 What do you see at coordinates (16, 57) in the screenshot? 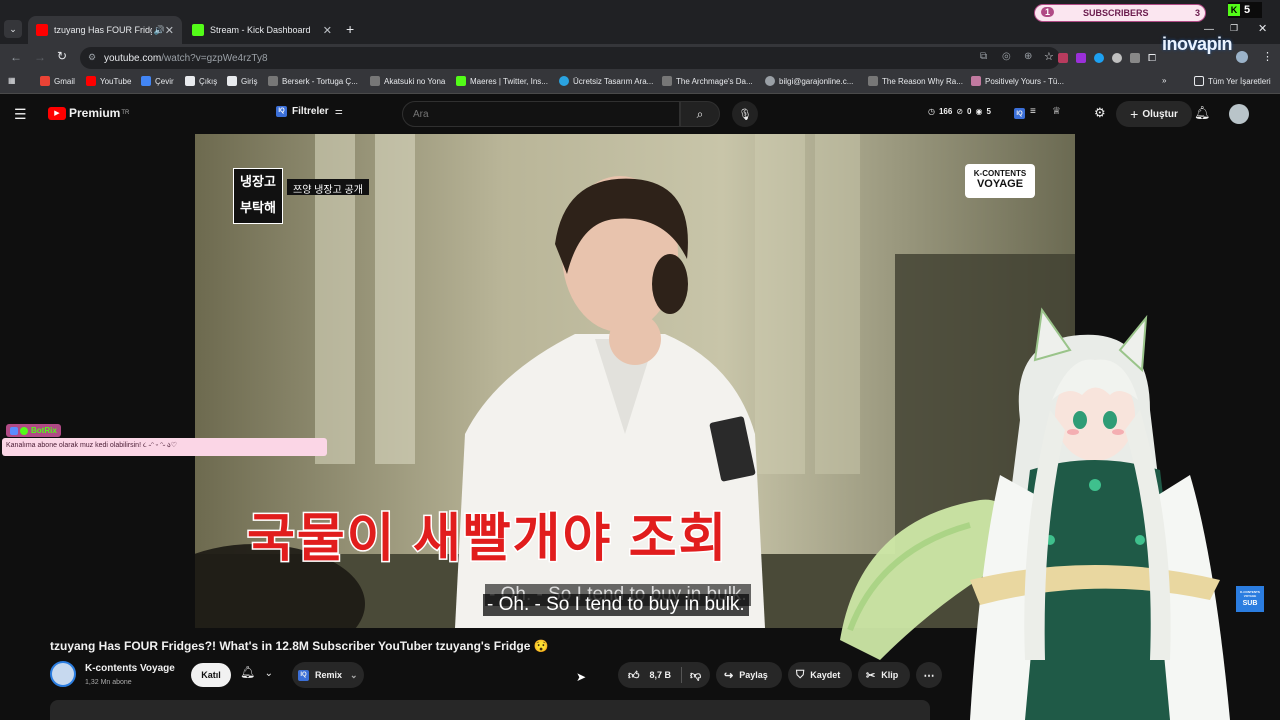
I see `back-icon: ←` at bounding box center [16, 57].